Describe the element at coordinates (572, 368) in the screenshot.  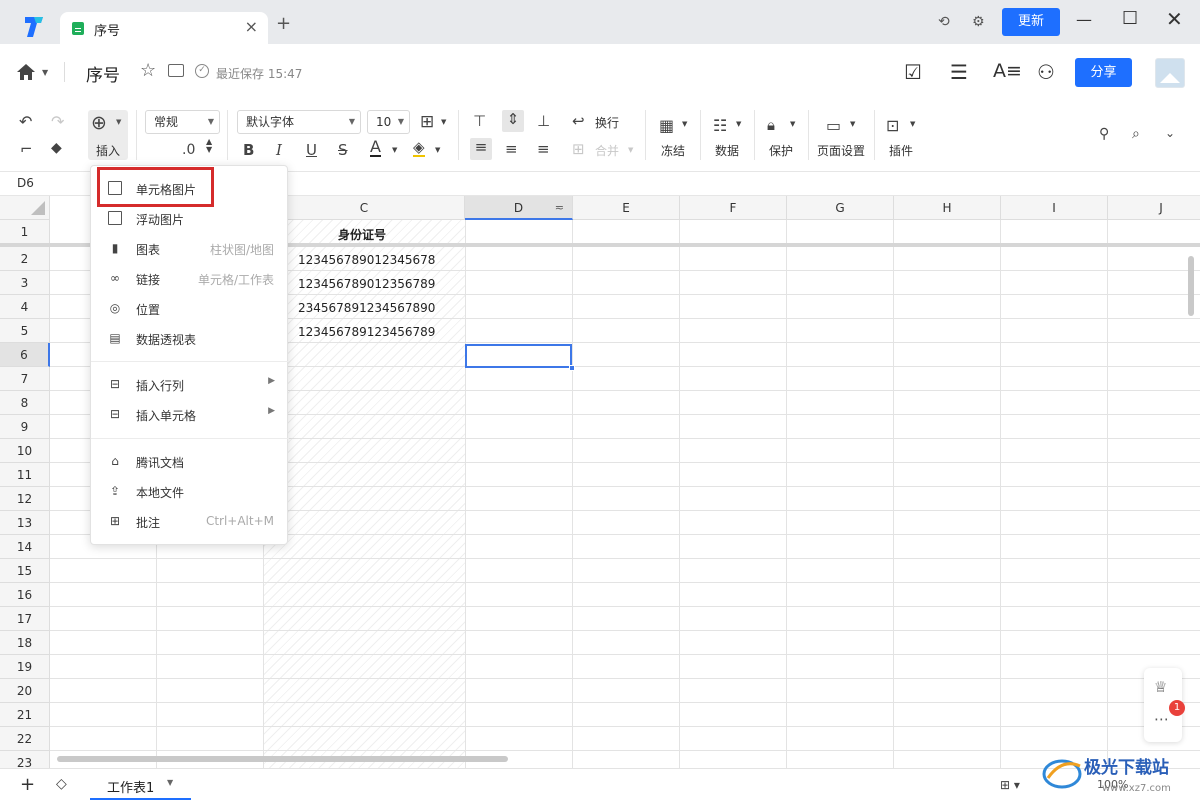
I see `fill-handle` at that location.